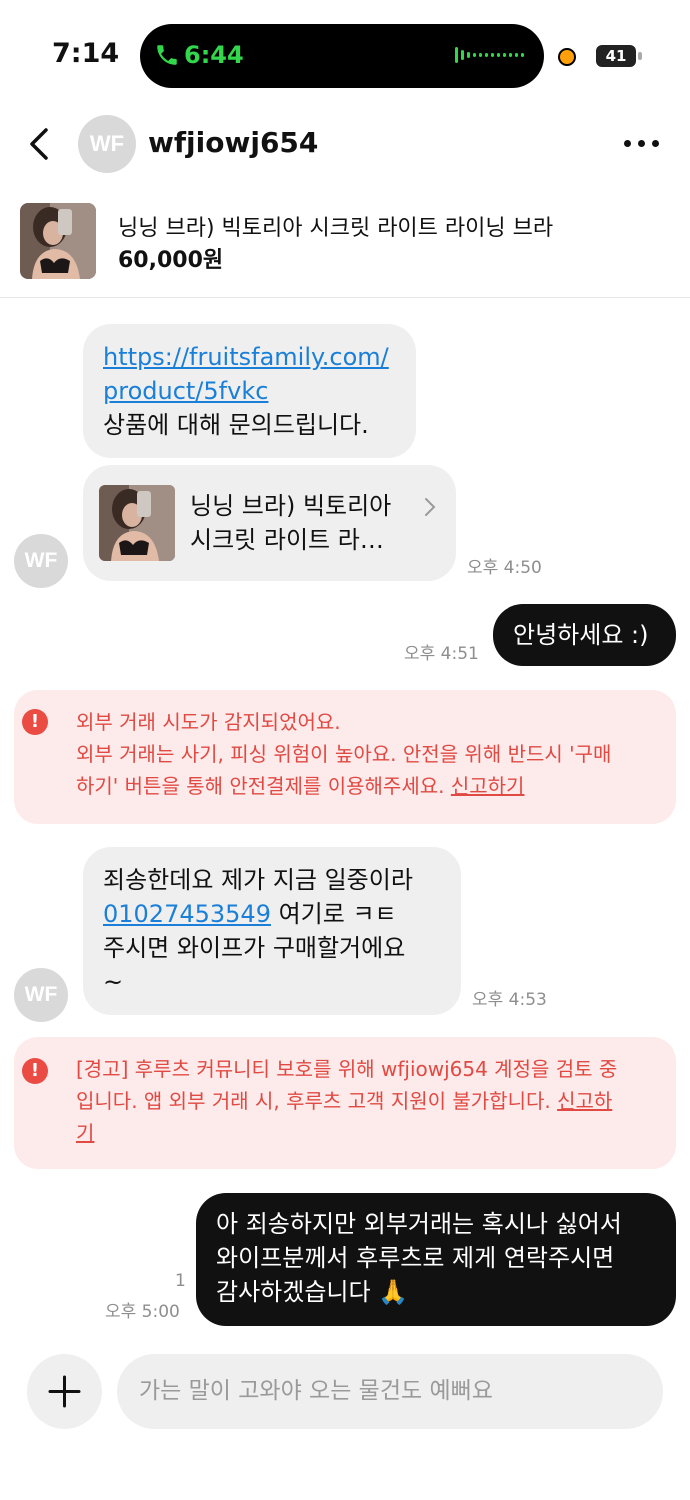  What do you see at coordinates (489, 55) in the screenshot?
I see `audio-waveform-icon` at bounding box center [489, 55].